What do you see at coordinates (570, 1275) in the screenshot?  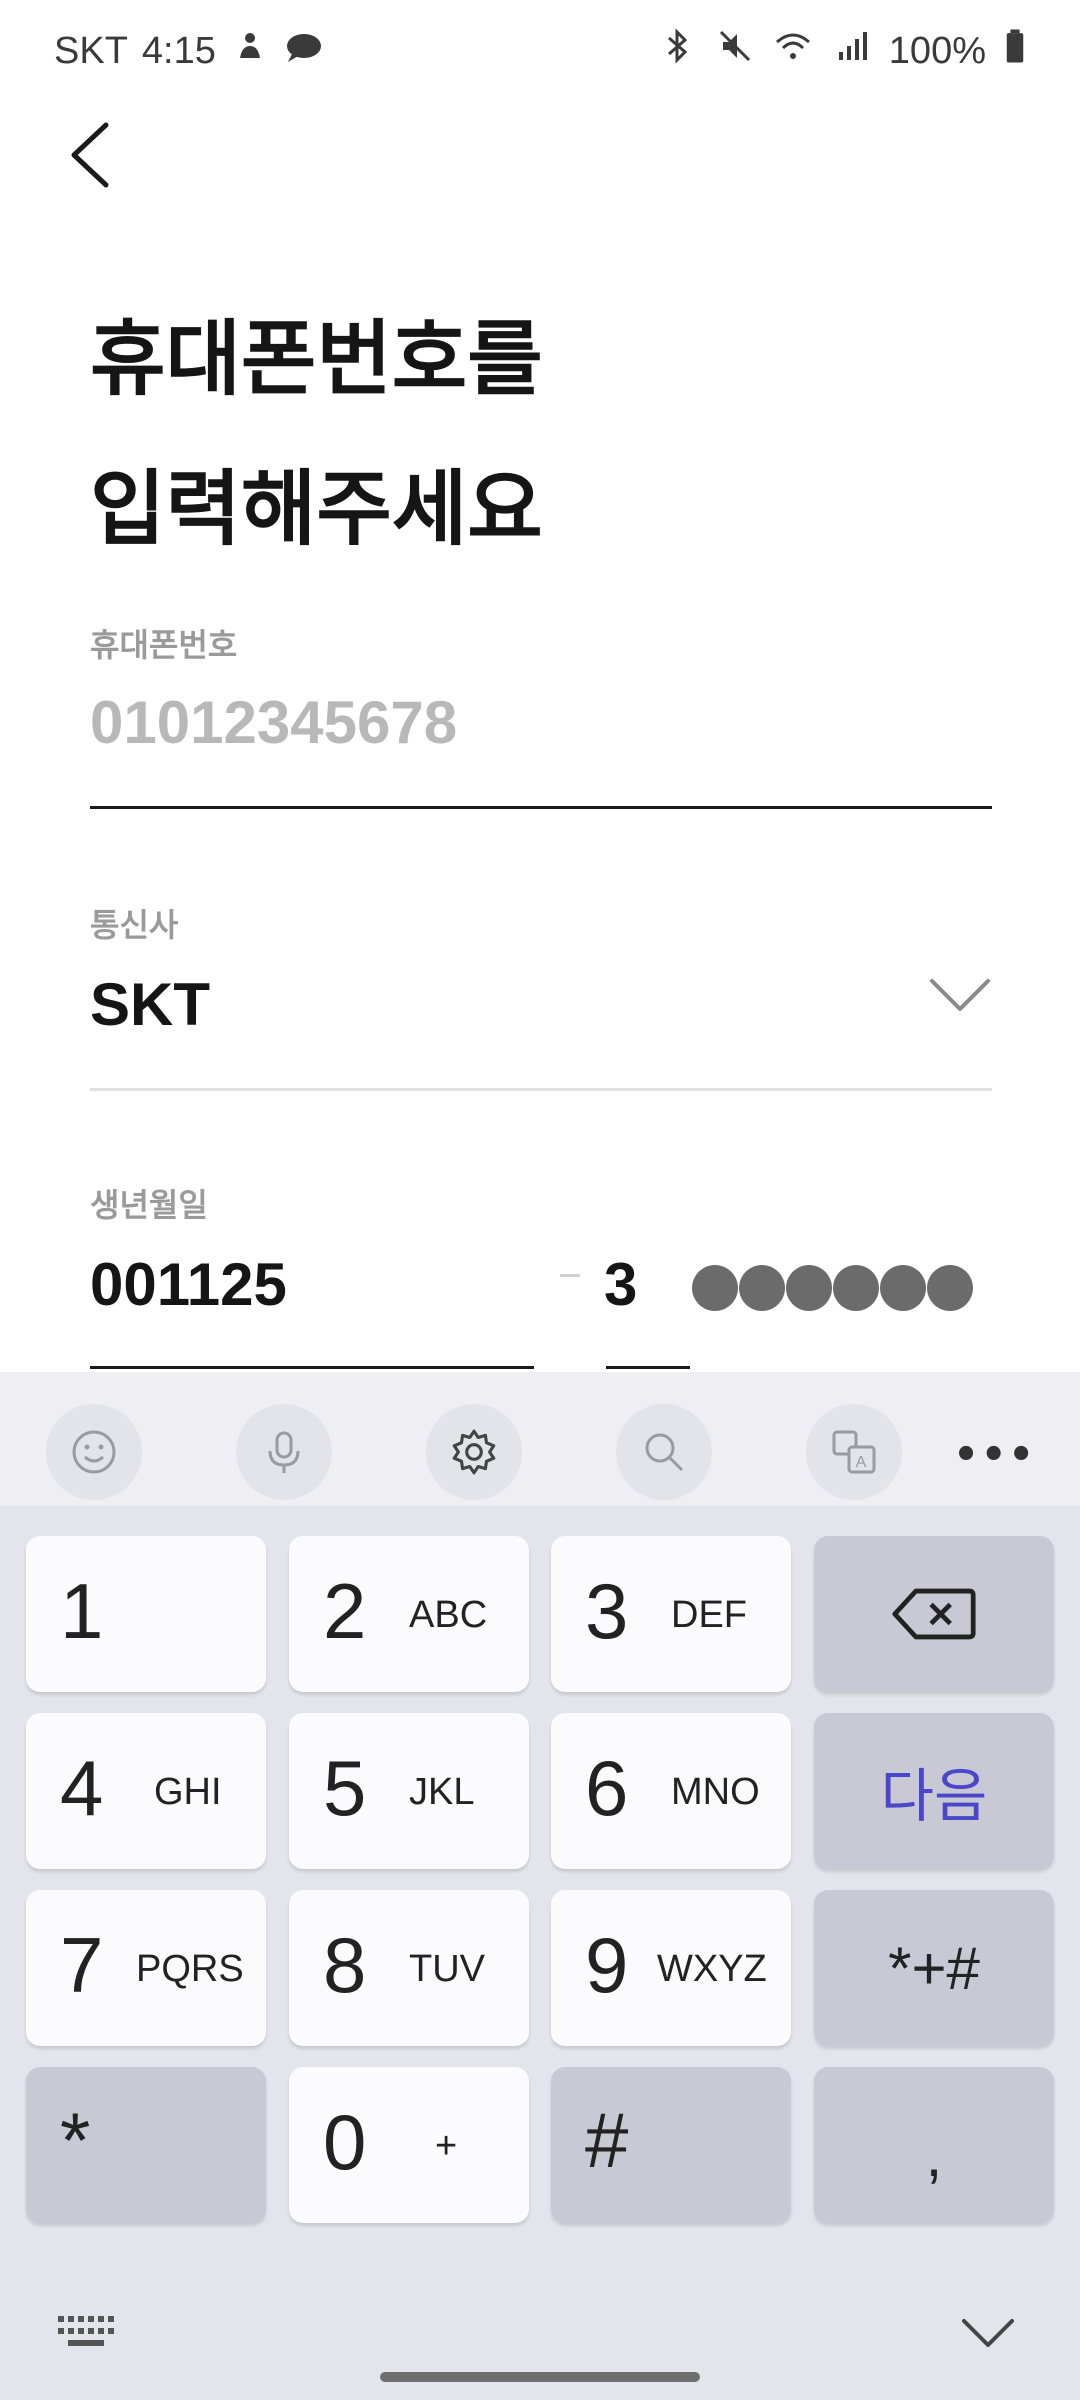 I see `dash-separator` at bounding box center [570, 1275].